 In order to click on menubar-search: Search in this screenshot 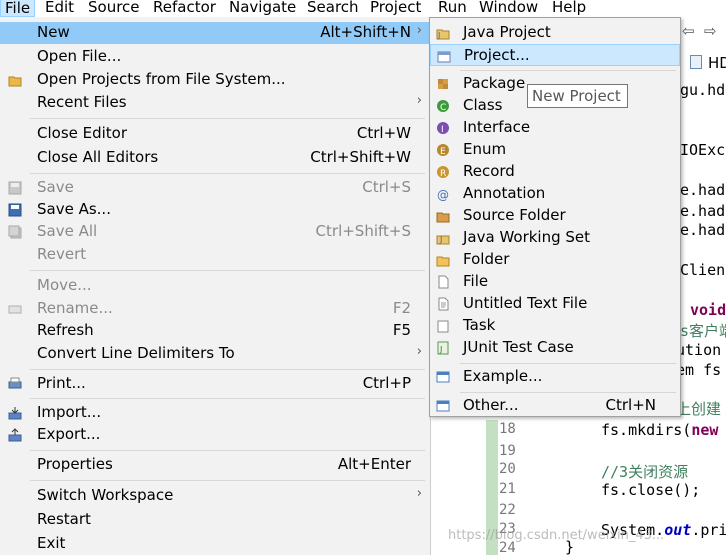, I will do `click(333, 8)`.